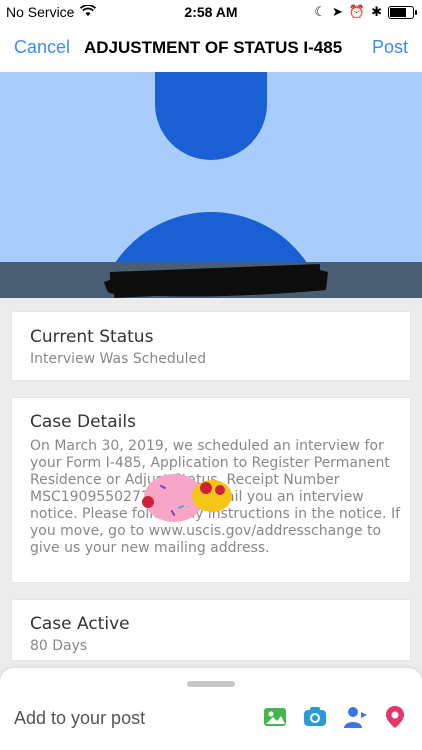  I want to click on current-status-value: Interview Was Scheduled, so click(118, 359).